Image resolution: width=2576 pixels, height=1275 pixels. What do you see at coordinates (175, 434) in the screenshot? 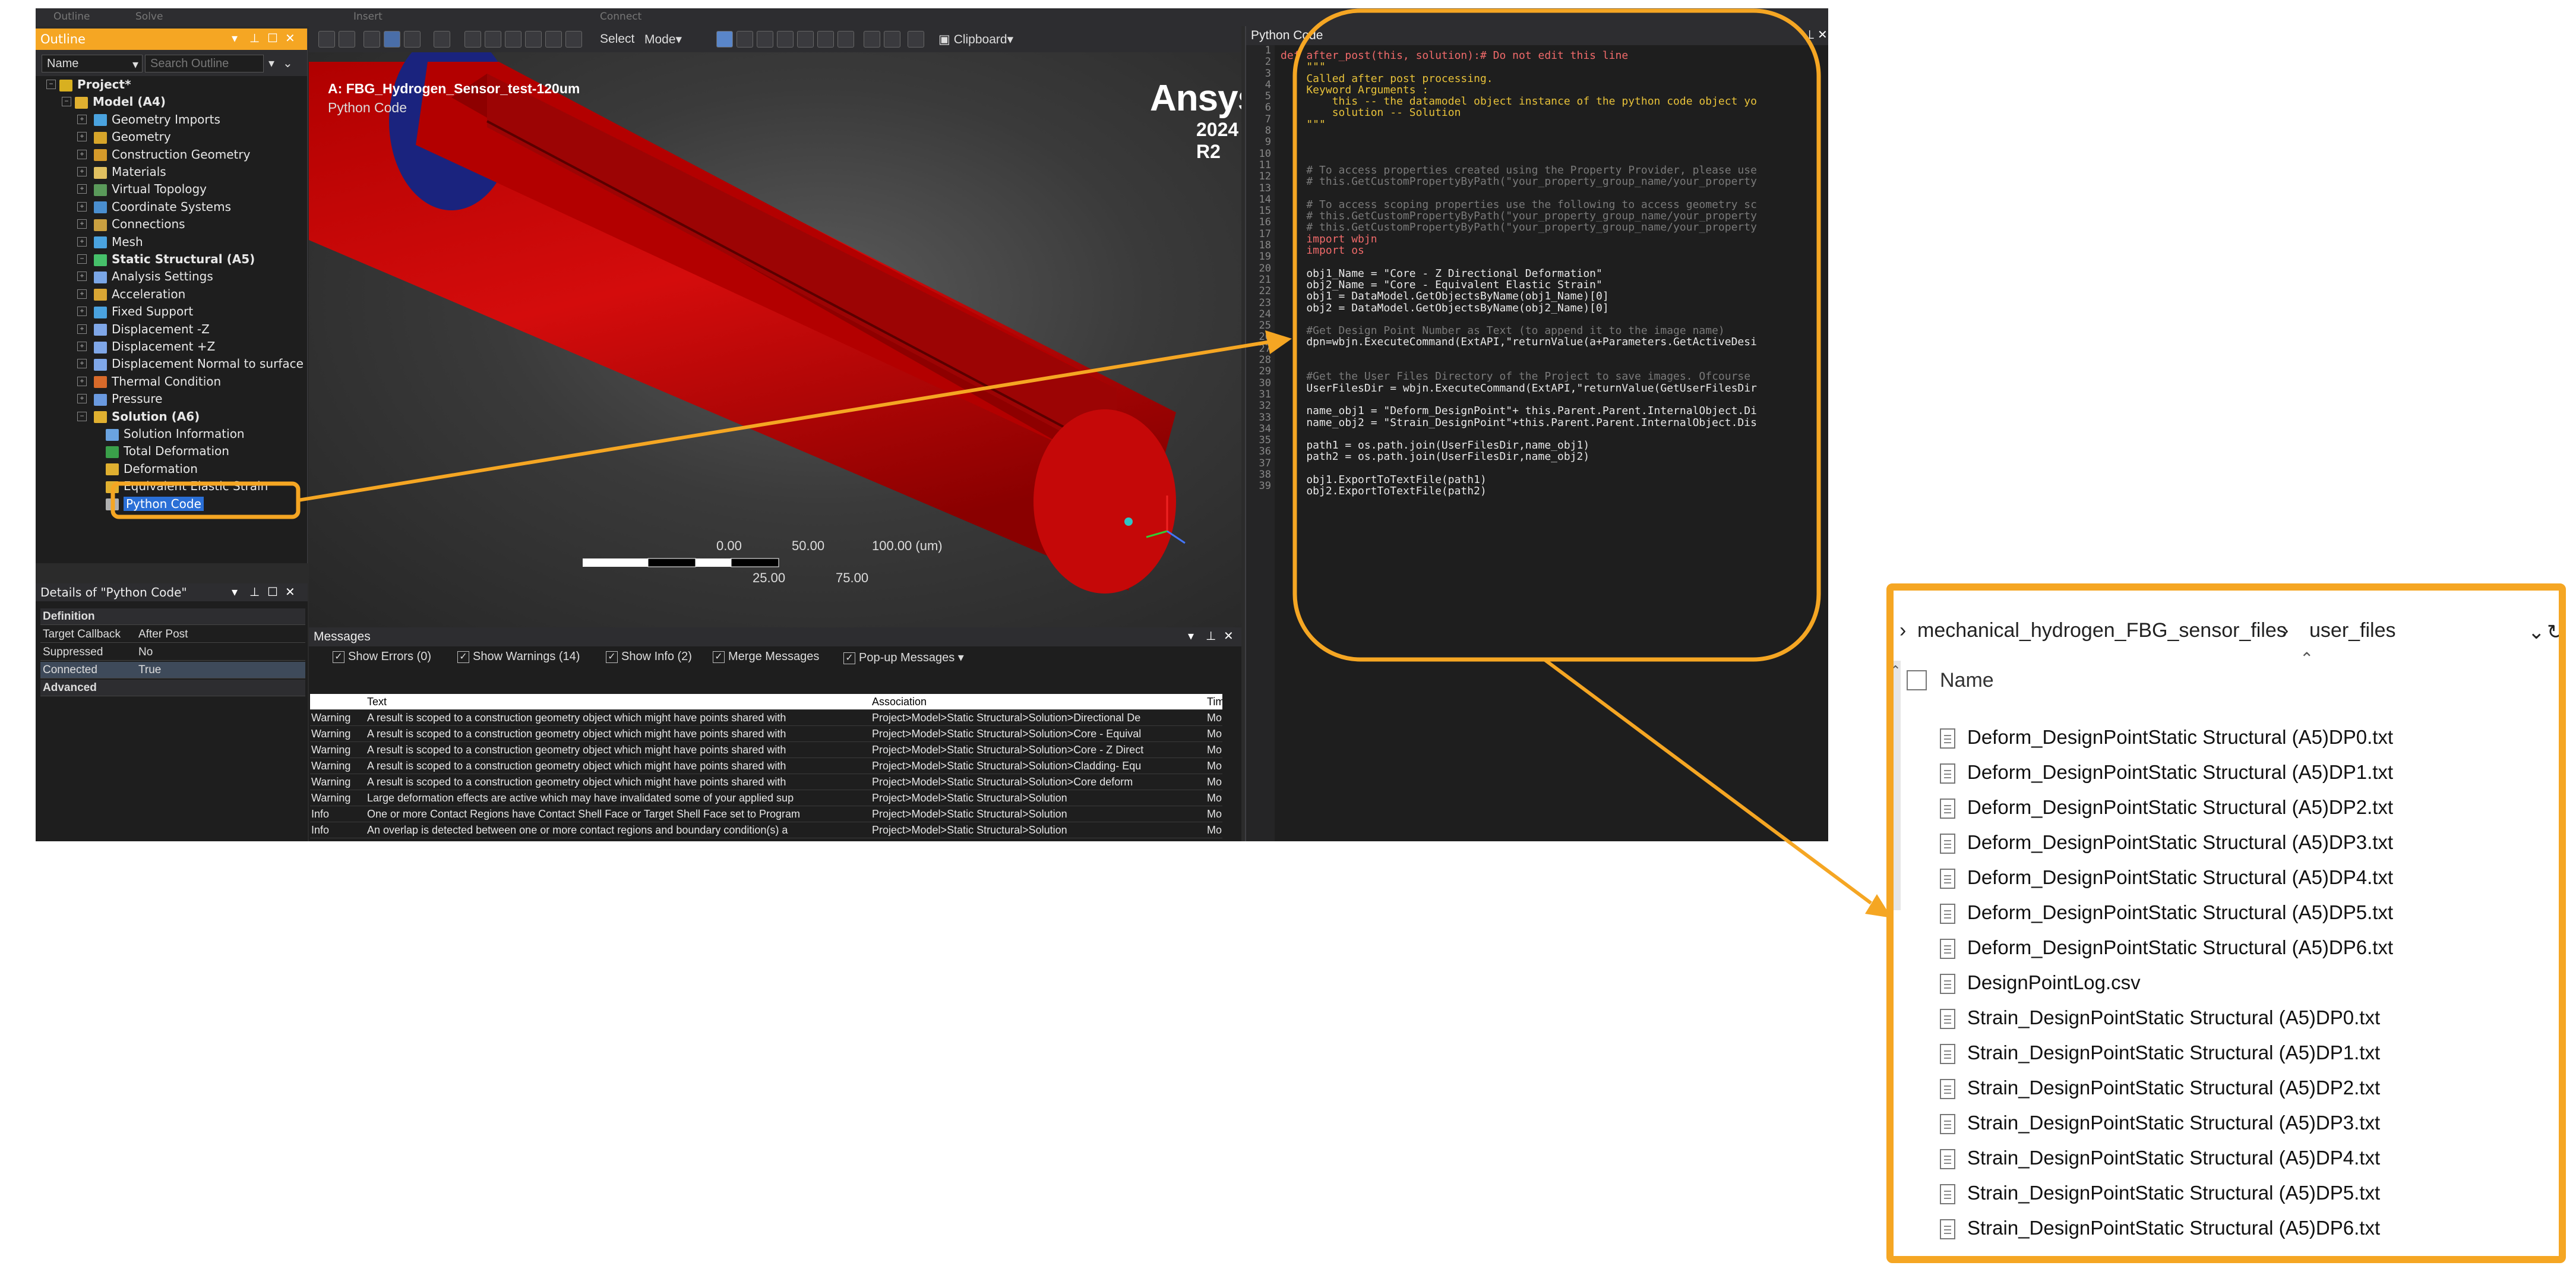
I see `tree-item: Solution Information` at bounding box center [175, 434].